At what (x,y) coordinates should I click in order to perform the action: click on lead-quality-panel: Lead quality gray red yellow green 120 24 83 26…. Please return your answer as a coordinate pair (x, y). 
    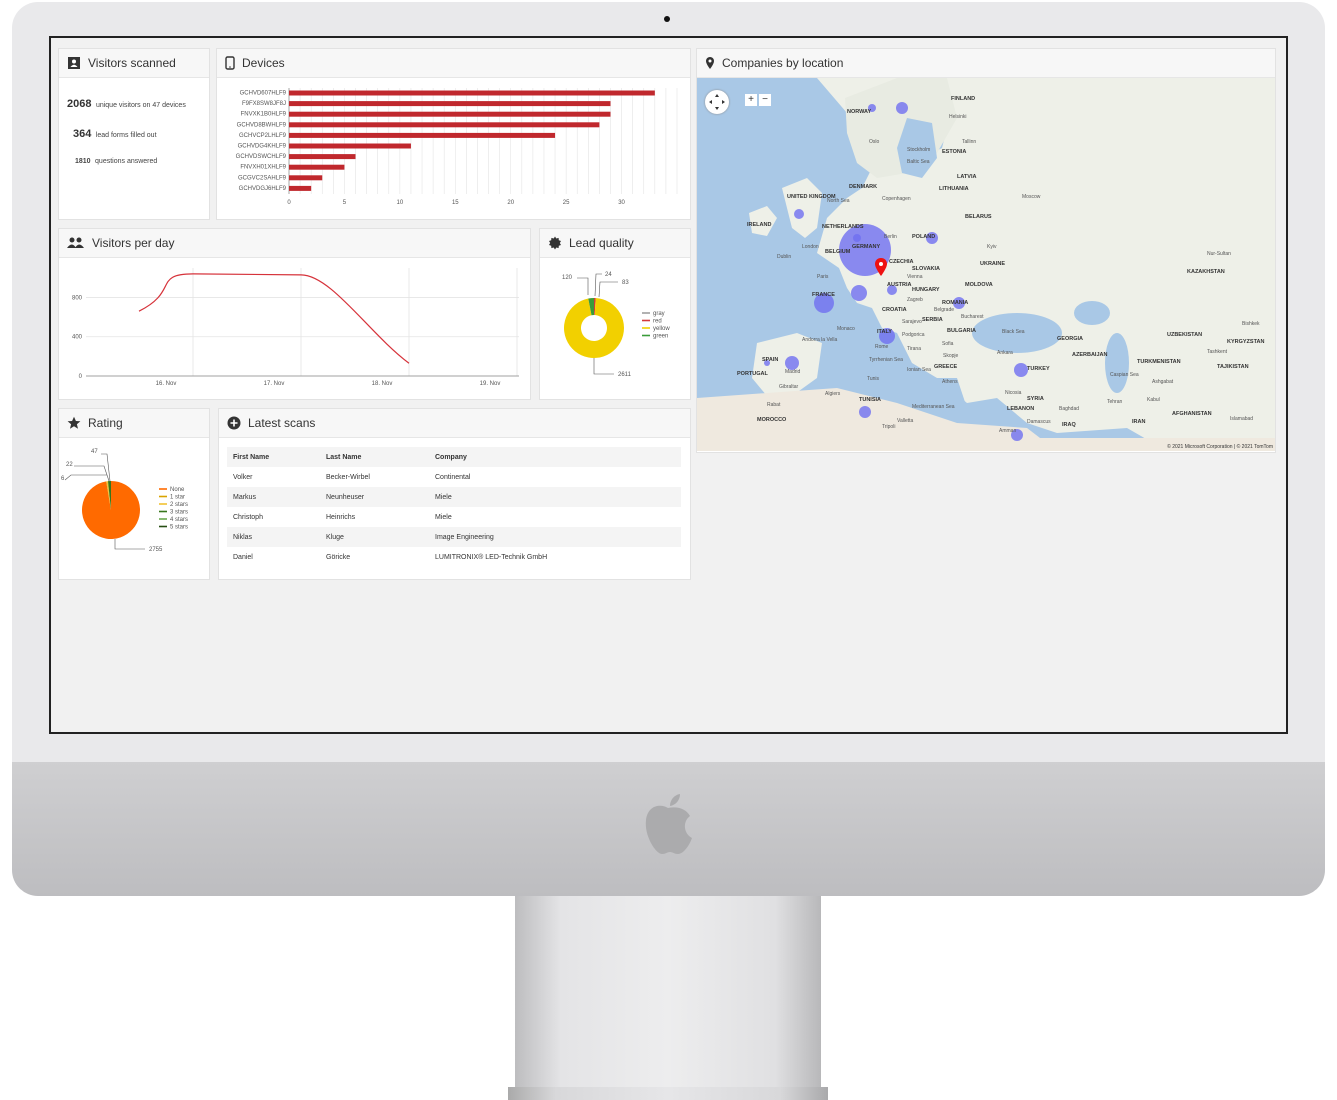
    Looking at the image, I should click on (615, 314).